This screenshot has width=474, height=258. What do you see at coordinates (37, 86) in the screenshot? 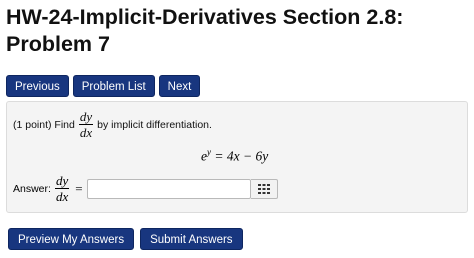
I see `previous-button: Previous` at bounding box center [37, 86].